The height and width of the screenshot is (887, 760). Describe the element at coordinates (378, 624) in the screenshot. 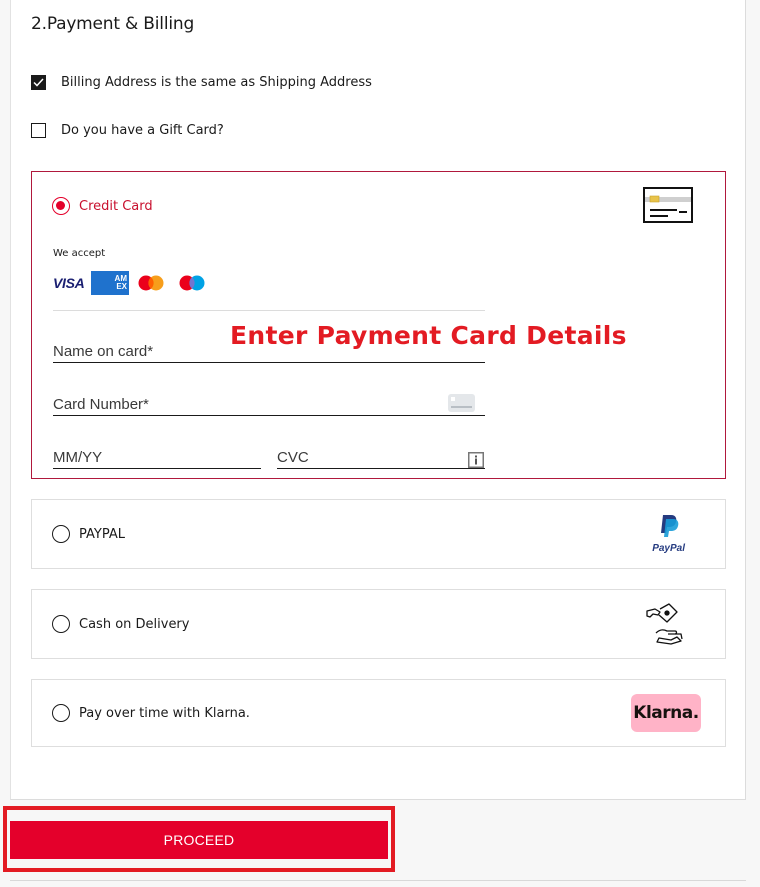

I see `payment-method-cash-on-delivery: Cash on Delivery` at that location.